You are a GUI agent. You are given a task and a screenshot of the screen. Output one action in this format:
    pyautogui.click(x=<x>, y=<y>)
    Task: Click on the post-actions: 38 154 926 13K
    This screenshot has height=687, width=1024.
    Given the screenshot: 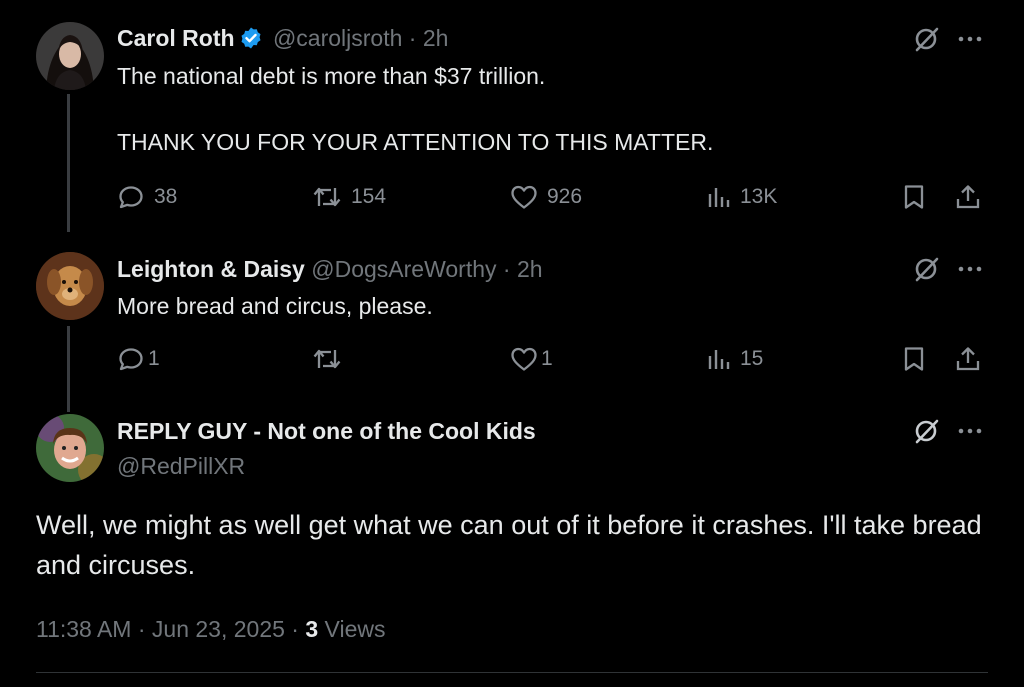 What is the action you would take?
    pyautogui.click(x=551, y=197)
    